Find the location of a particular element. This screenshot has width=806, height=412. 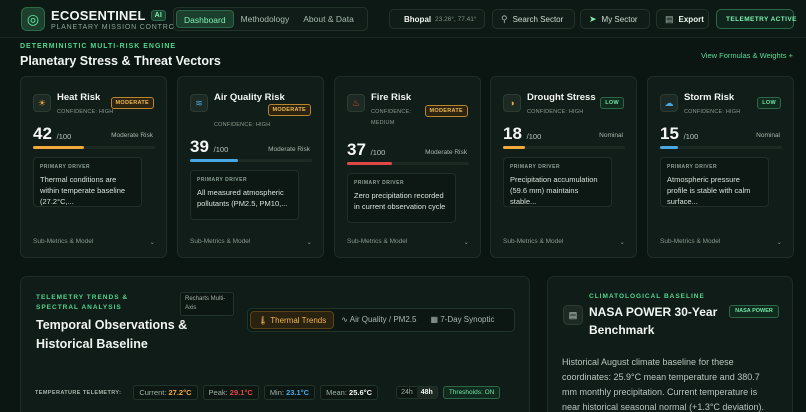

tab-label: Air Quality / PM2.5 is located at coordinates (383, 319).